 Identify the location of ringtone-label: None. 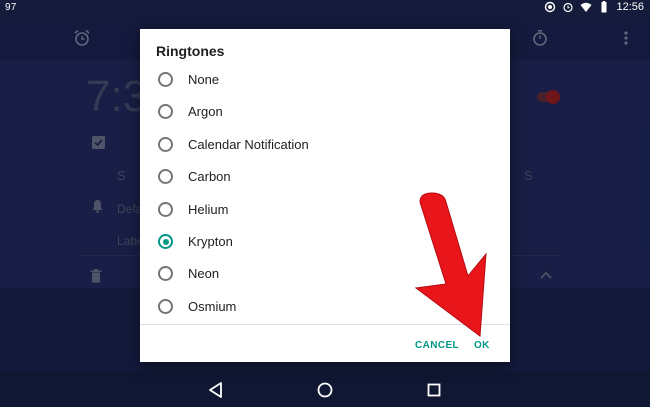
(204, 79).